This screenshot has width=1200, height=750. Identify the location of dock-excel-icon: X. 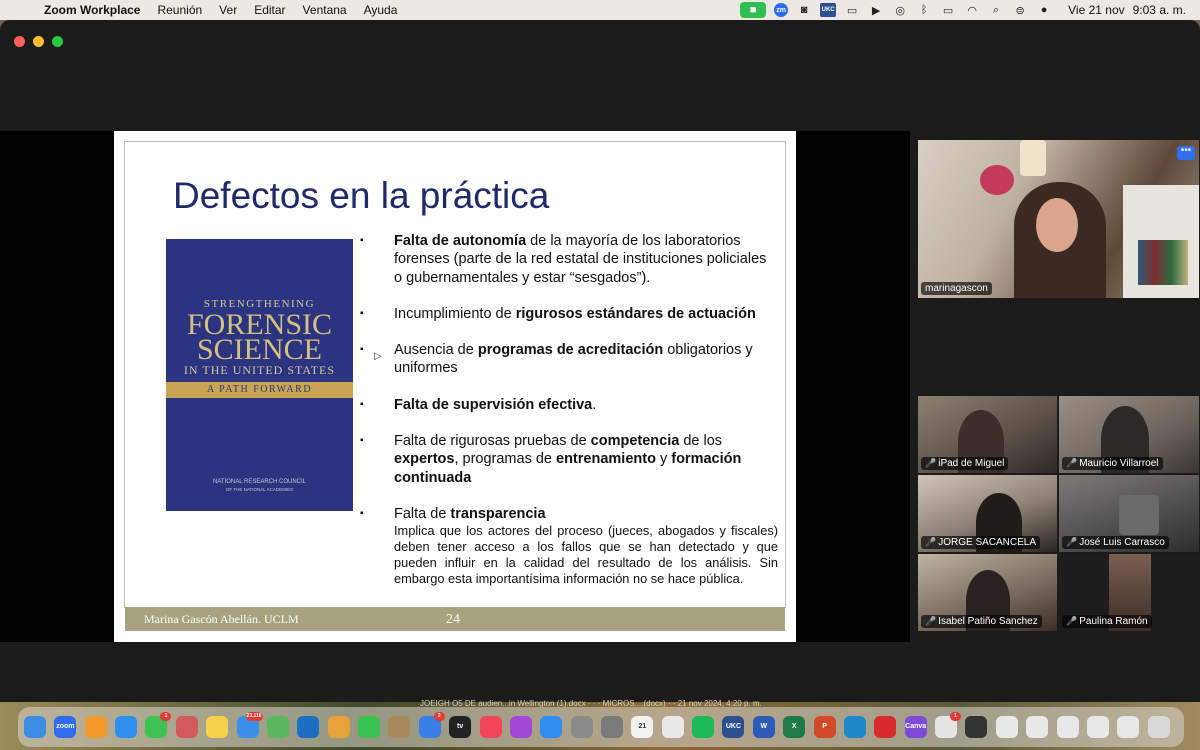
(794, 727).